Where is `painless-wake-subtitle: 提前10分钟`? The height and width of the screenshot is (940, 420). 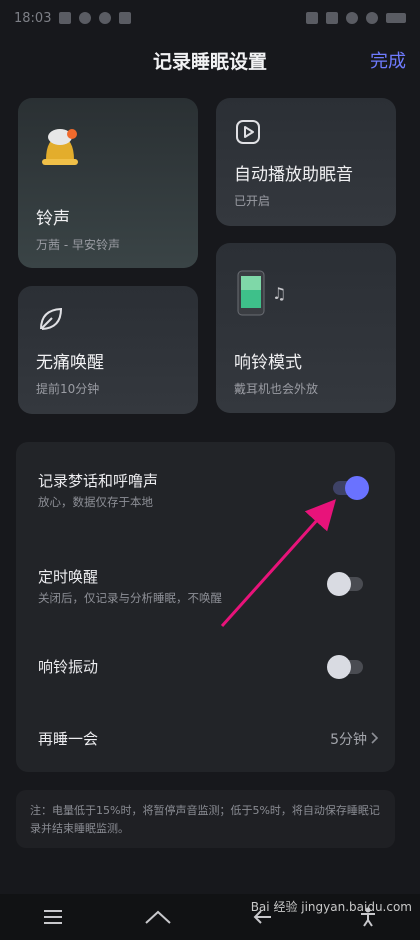
painless-wake-subtitle: 提前10分钟 is located at coordinates (68, 389).